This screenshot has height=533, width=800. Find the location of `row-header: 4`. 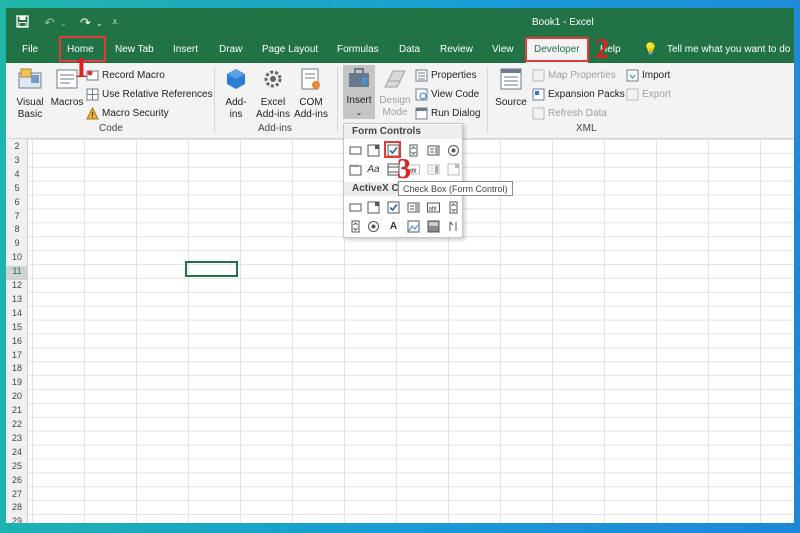

row-header: 4 is located at coordinates (17, 176).